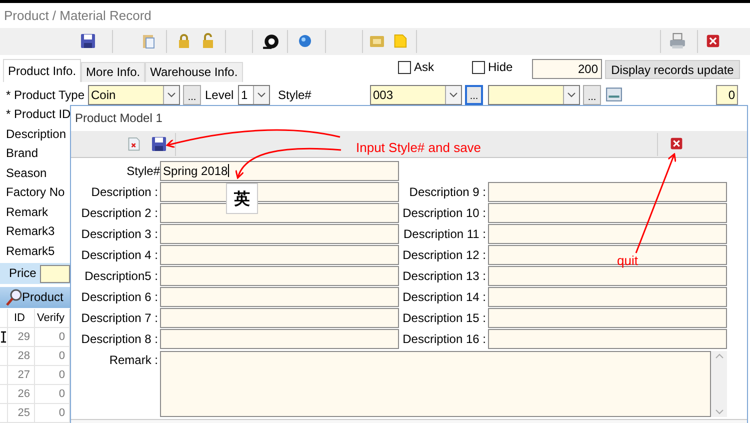 This screenshot has height=423, width=750. What do you see at coordinates (22, 273) in the screenshot?
I see `price-label: Price` at bounding box center [22, 273].